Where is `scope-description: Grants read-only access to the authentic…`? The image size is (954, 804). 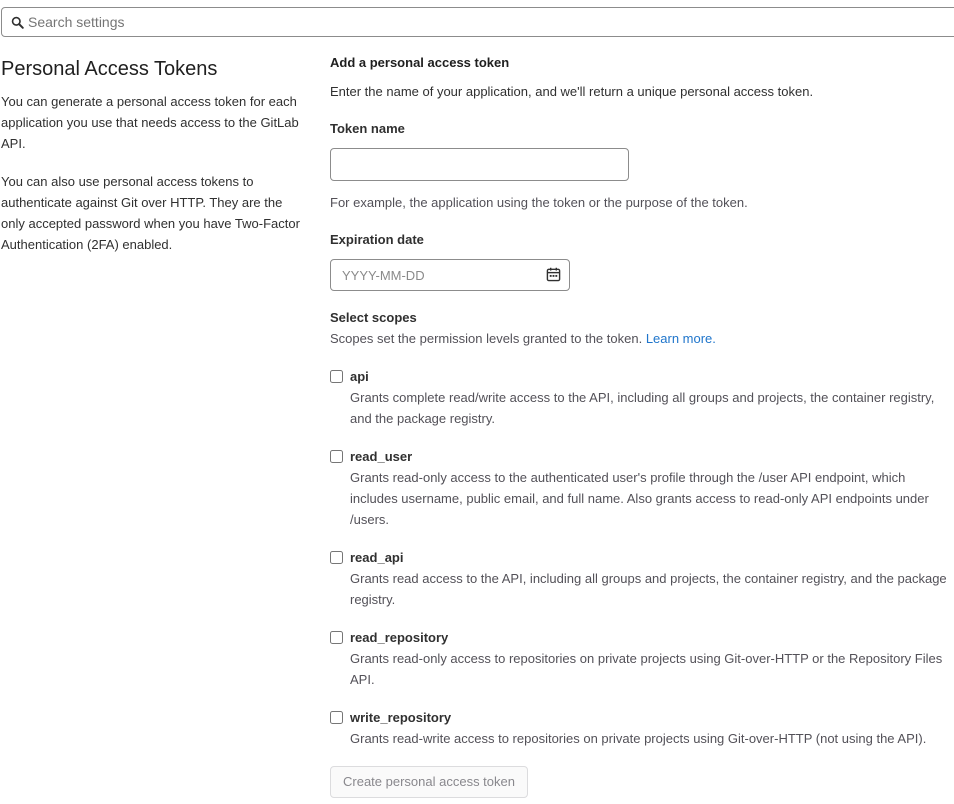
scope-description: Grants read-only access to the authentic… is located at coordinates (639, 498).